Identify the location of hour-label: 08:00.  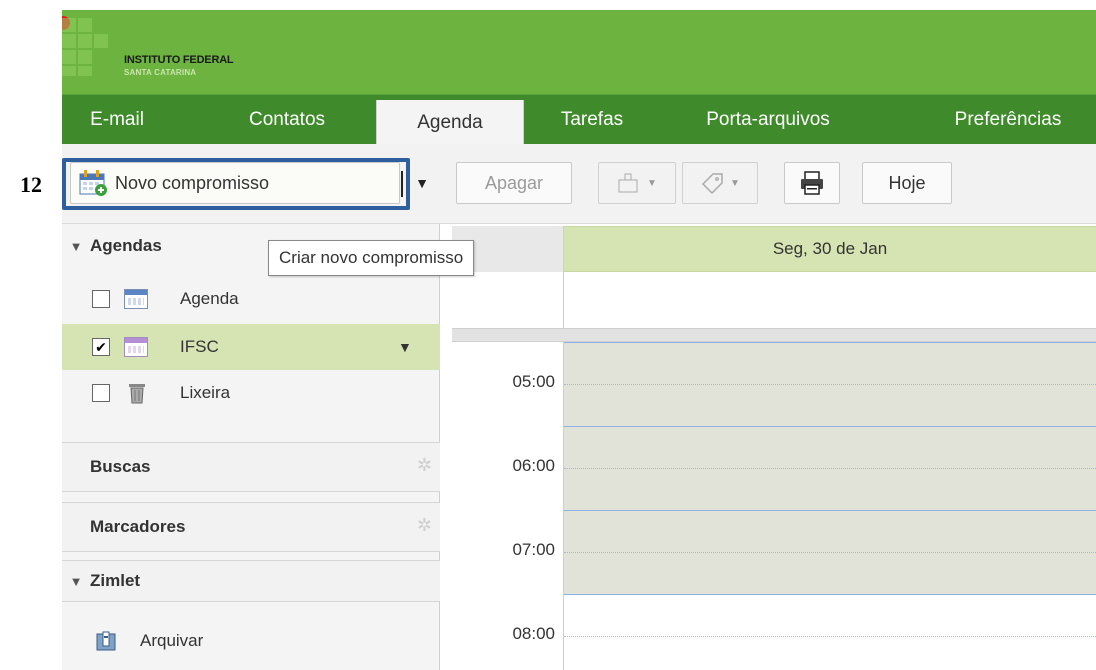
(533, 633).